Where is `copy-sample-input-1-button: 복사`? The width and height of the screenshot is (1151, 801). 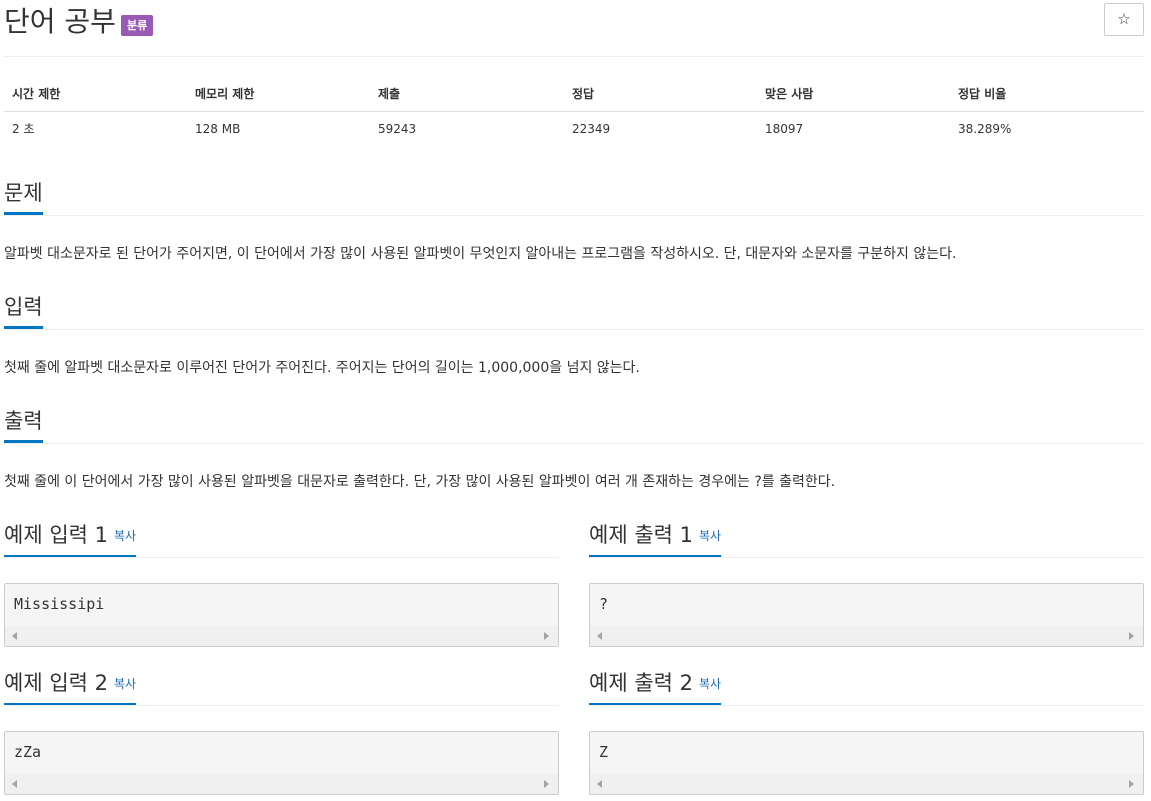
copy-sample-input-1-button: 복사 is located at coordinates (125, 536).